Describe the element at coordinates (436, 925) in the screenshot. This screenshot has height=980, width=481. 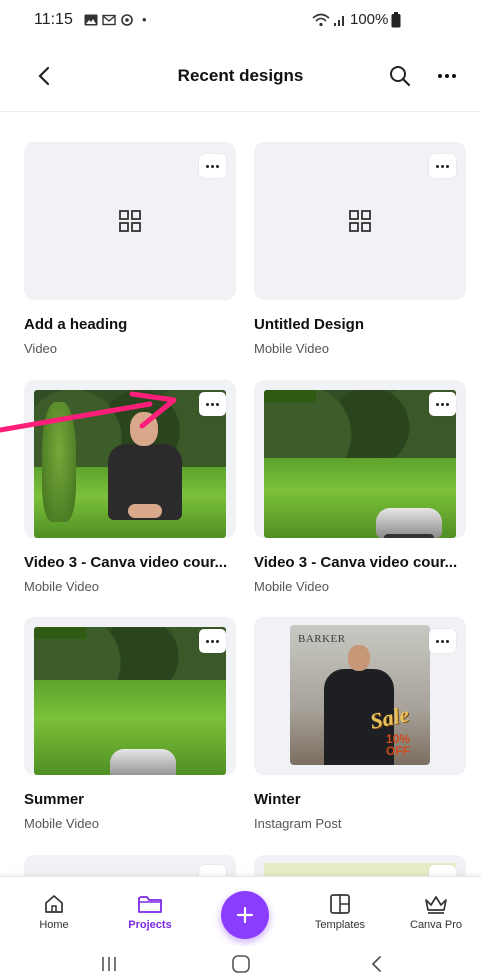
I see `nav-canva-pro-label: Canva Pro` at that location.